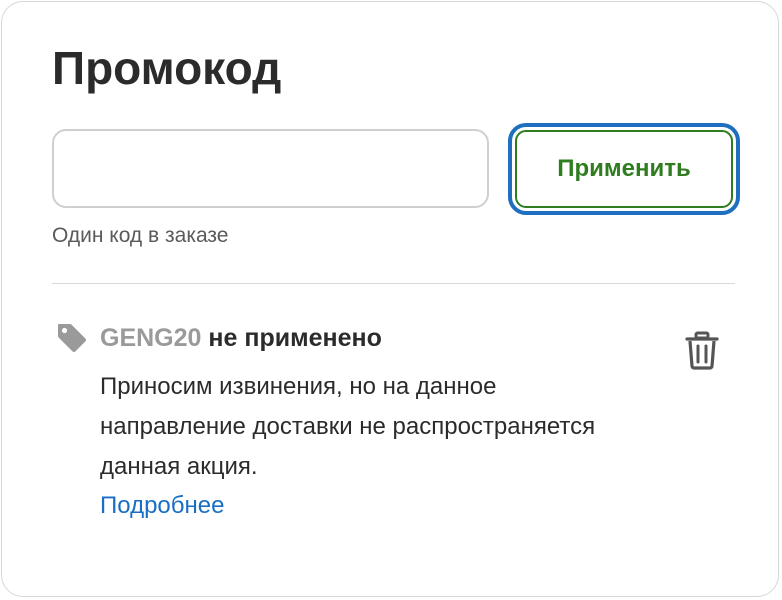 Image resolution: width=782 pixels, height=600 pixels. I want to click on apply-button-label: Применить, so click(624, 169).